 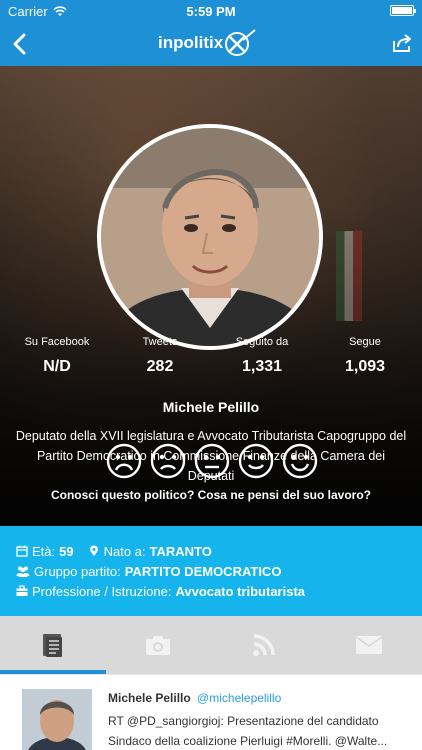 I want to click on stat-value: 282, so click(x=160, y=366).